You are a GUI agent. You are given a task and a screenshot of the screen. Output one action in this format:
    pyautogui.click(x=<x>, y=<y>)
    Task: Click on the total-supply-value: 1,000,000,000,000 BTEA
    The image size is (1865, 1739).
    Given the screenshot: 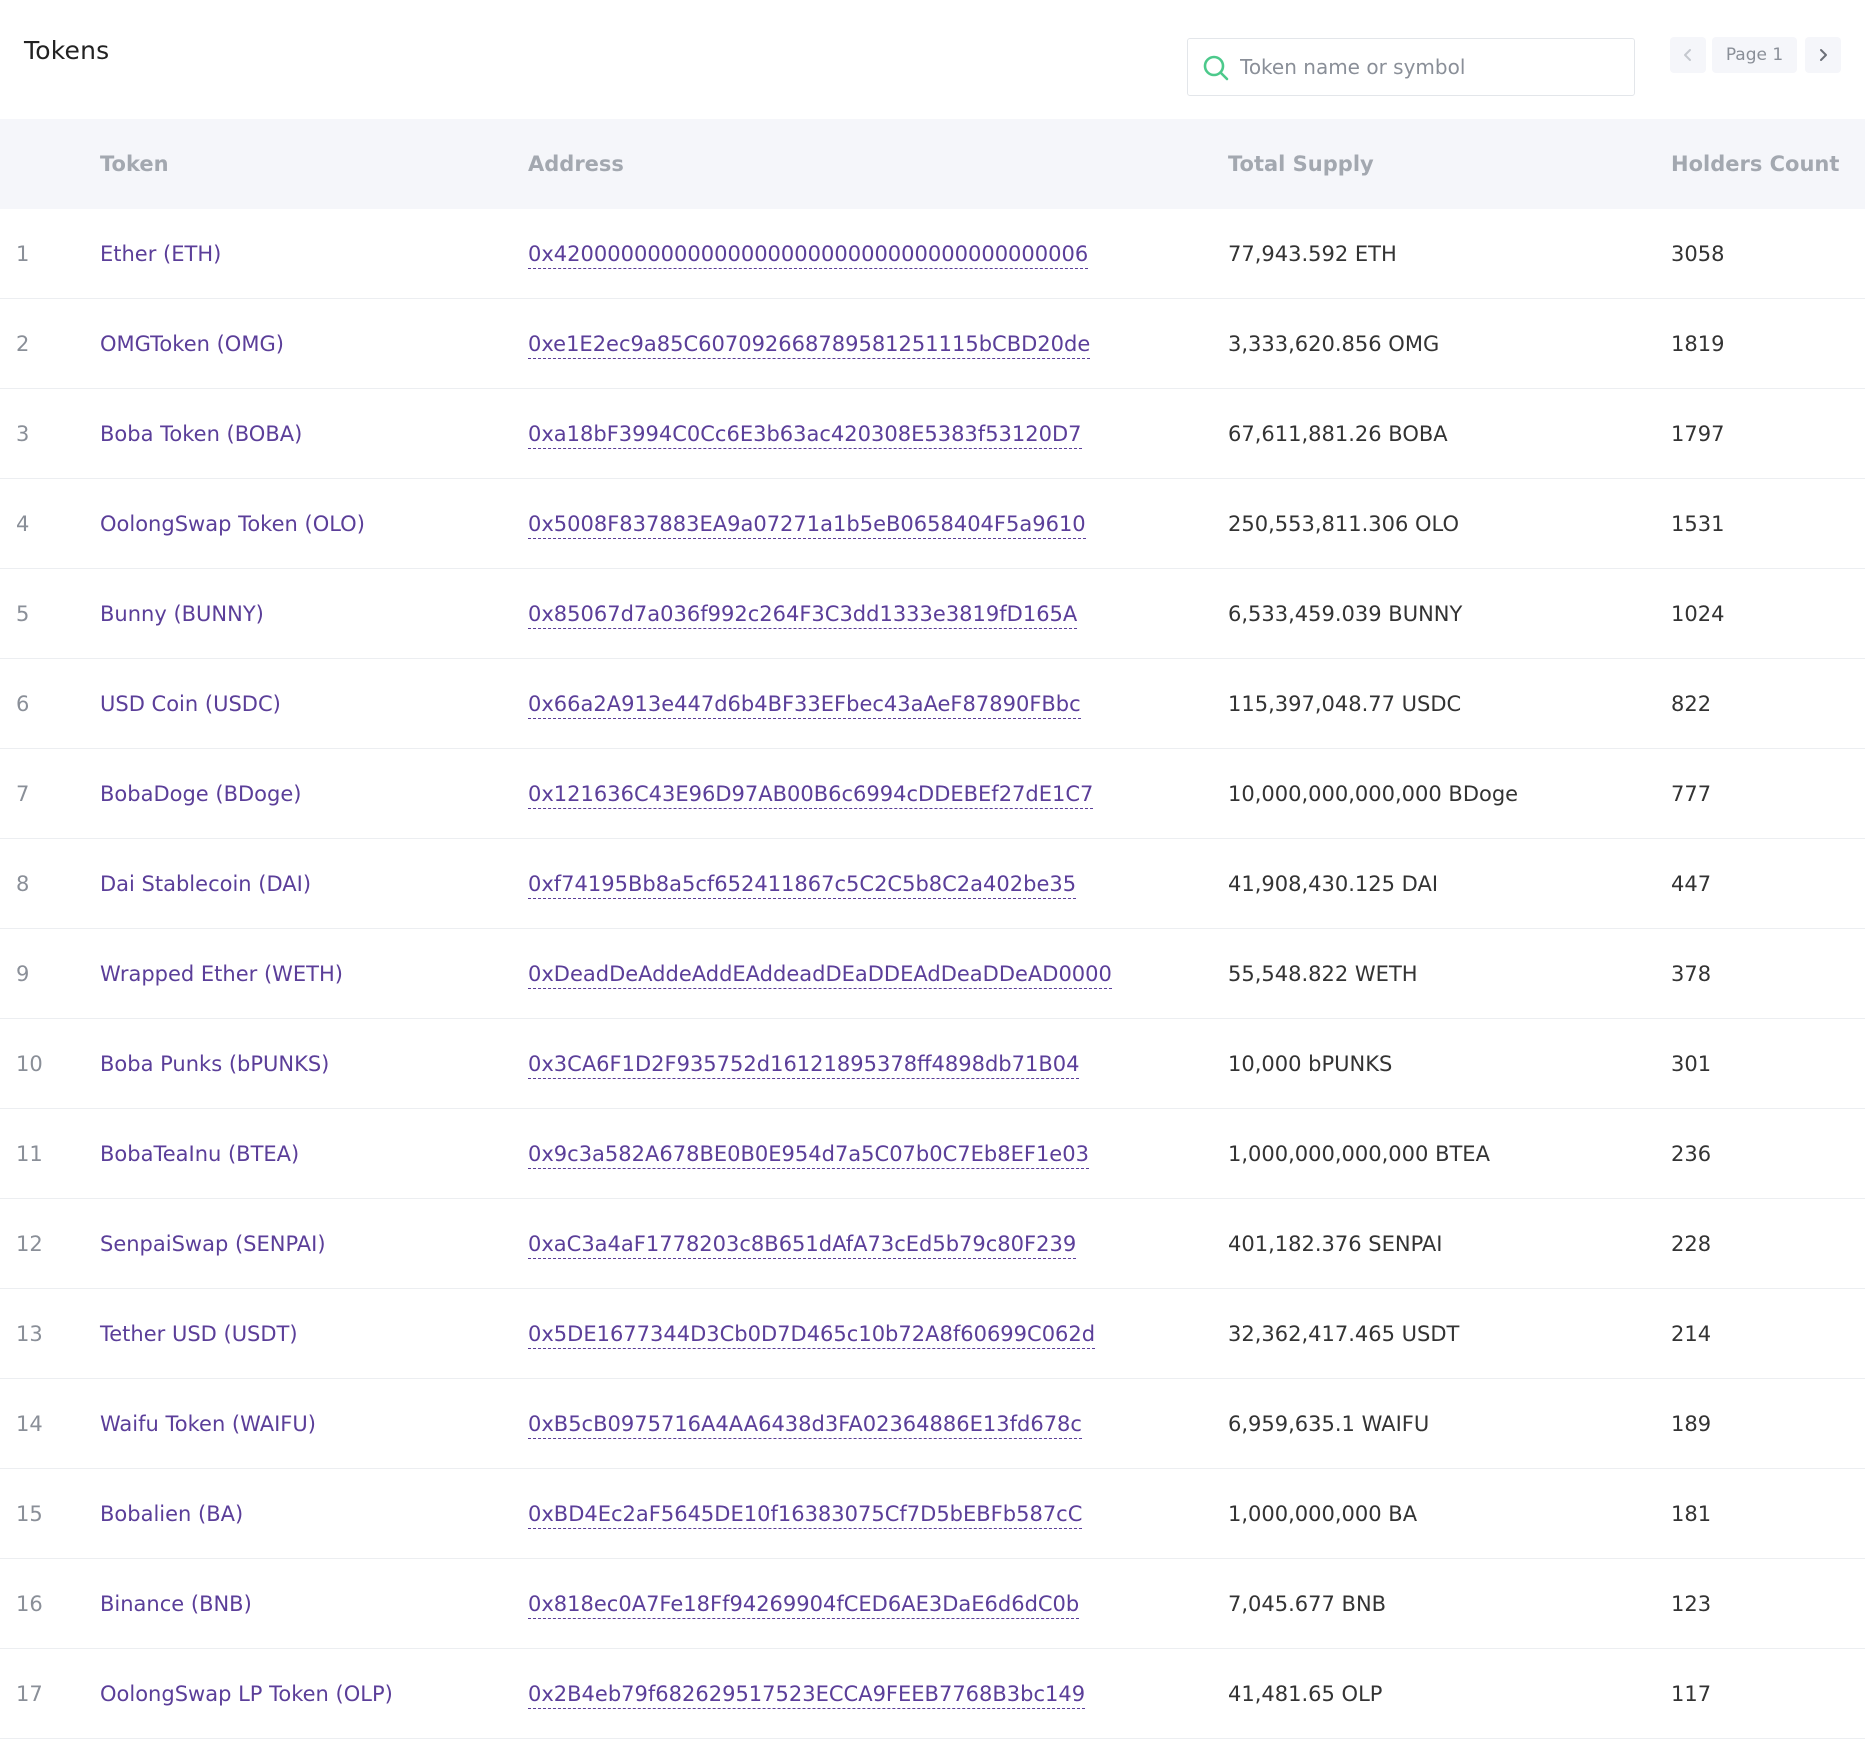 What is the action you would take?
    pyautogui.click(x=1359, y=1154)
    